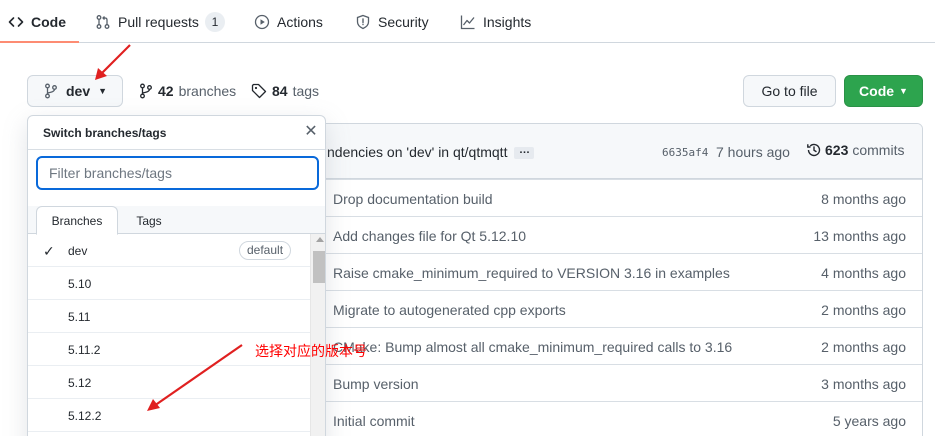 This screenshot has width=935, height=436. What do you see at coordinates (78, 251) in the screenshot?
I see `branch-item-name: dev` at bounding box center [78, 251].